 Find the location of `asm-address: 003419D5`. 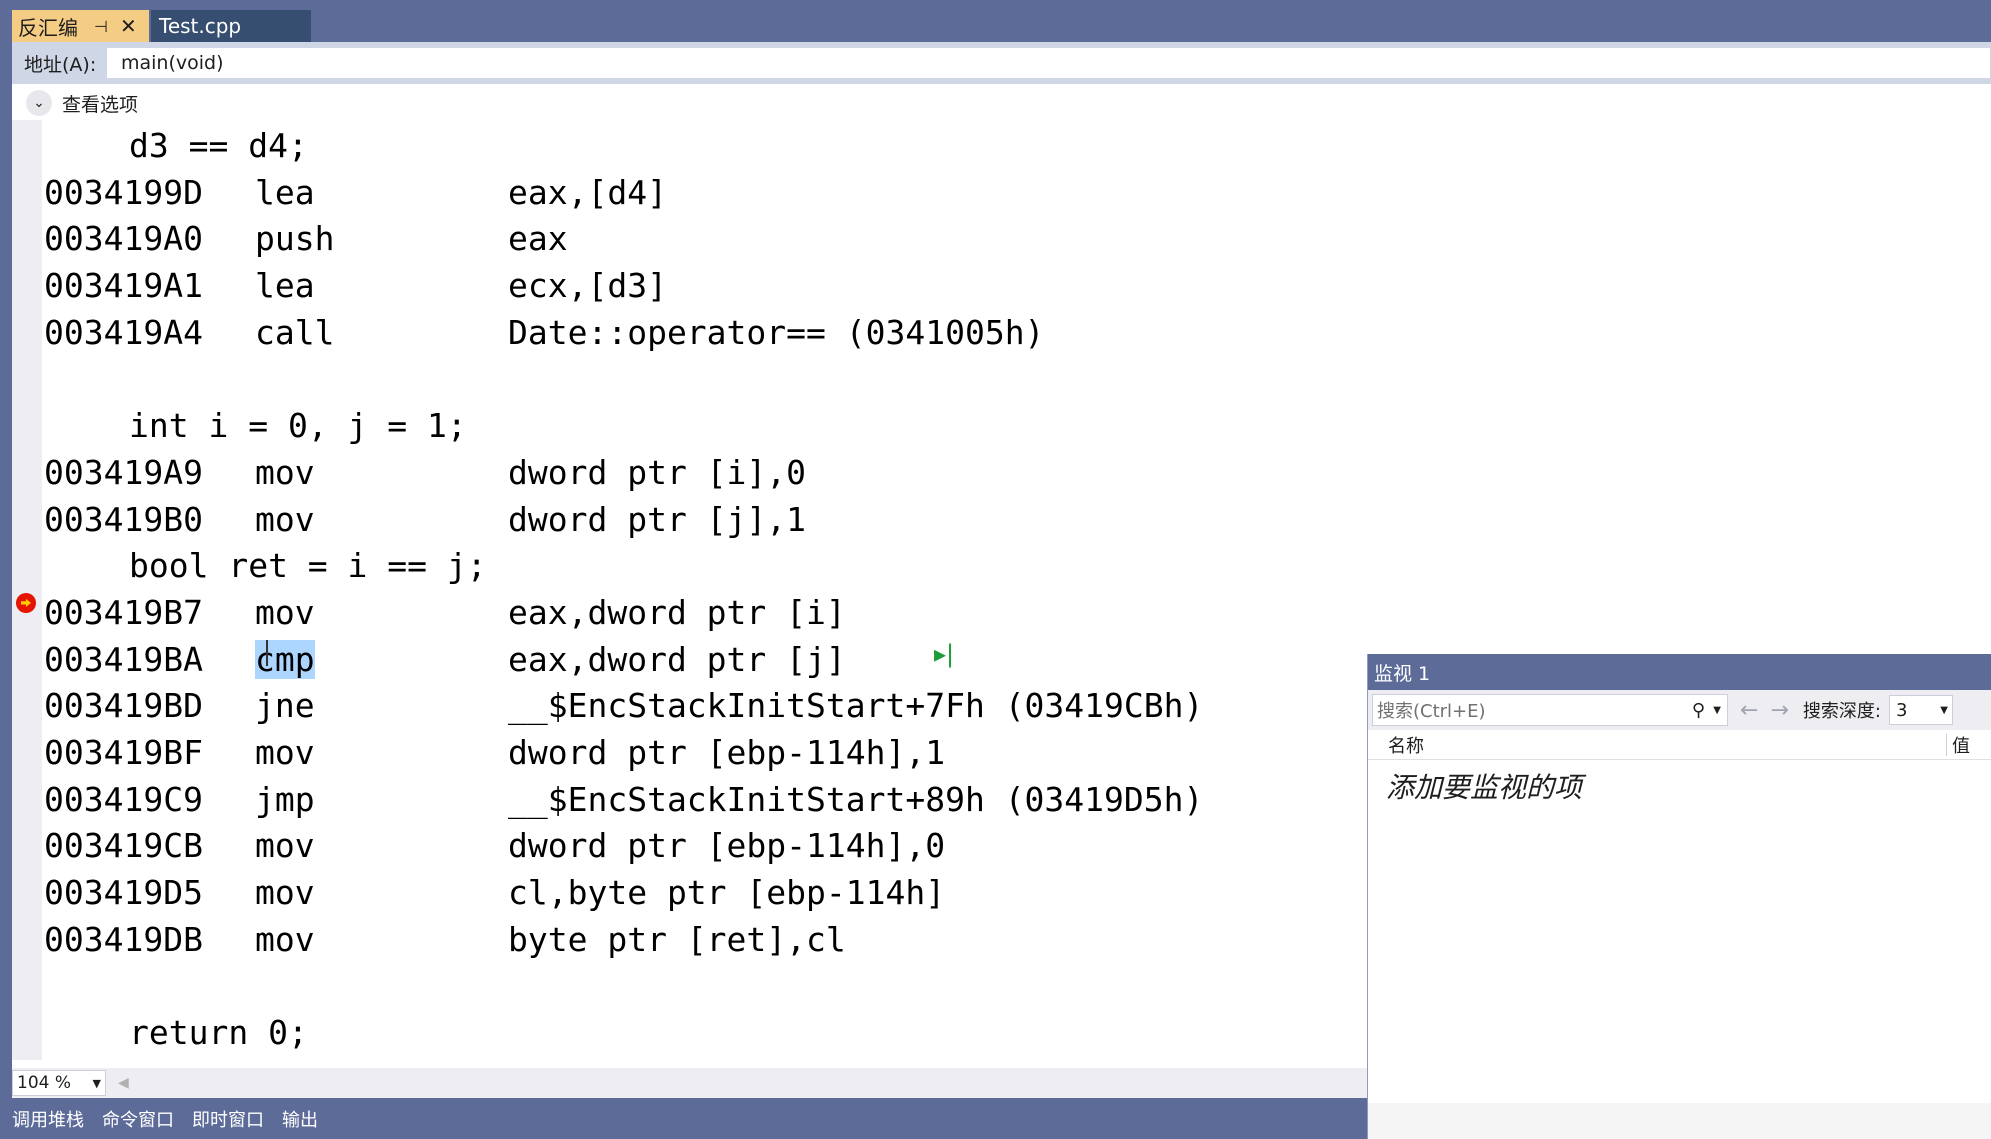

asm-address: 003419D5 is located at coordinates (123, 892).